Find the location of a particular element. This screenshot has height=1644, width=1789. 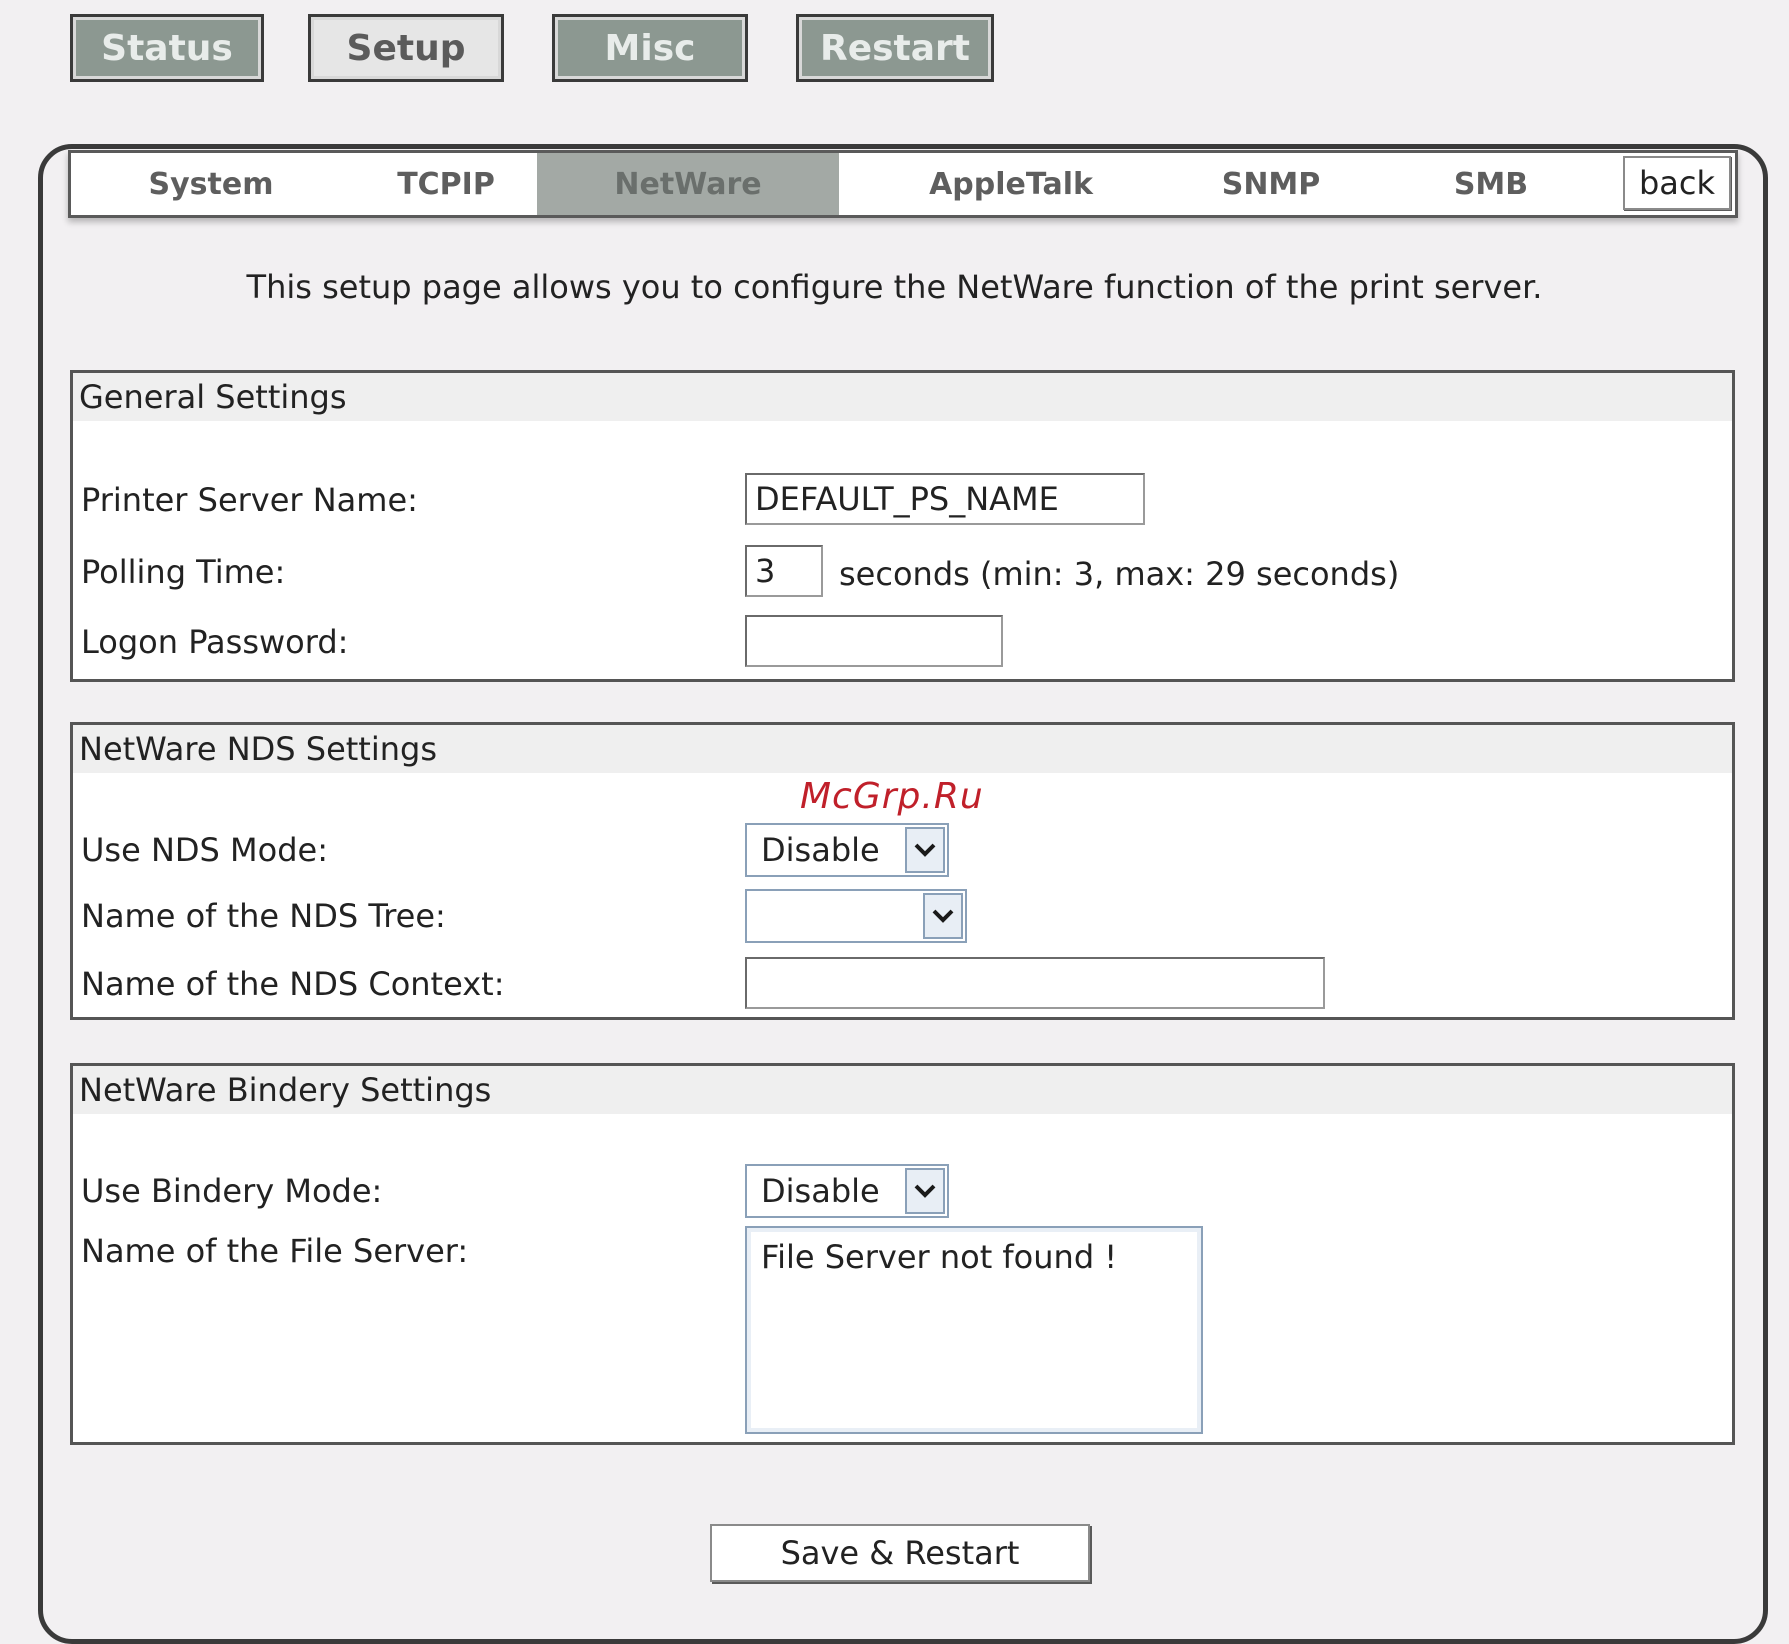

file-server-listbox: File Server not found ! is located at coordinates (974, 1330).